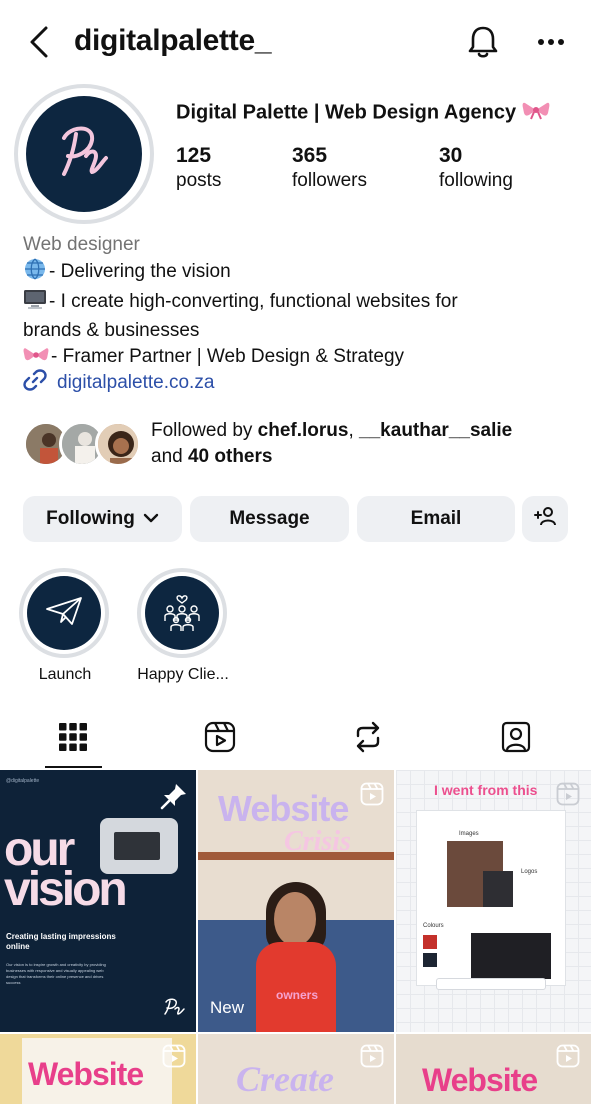 The width and height of the screenshot is (591, 1104). Describe the element at coordinates (303, 430) in the screenshot. I see `mutual-user-link-1: chef.lorus` at that location.